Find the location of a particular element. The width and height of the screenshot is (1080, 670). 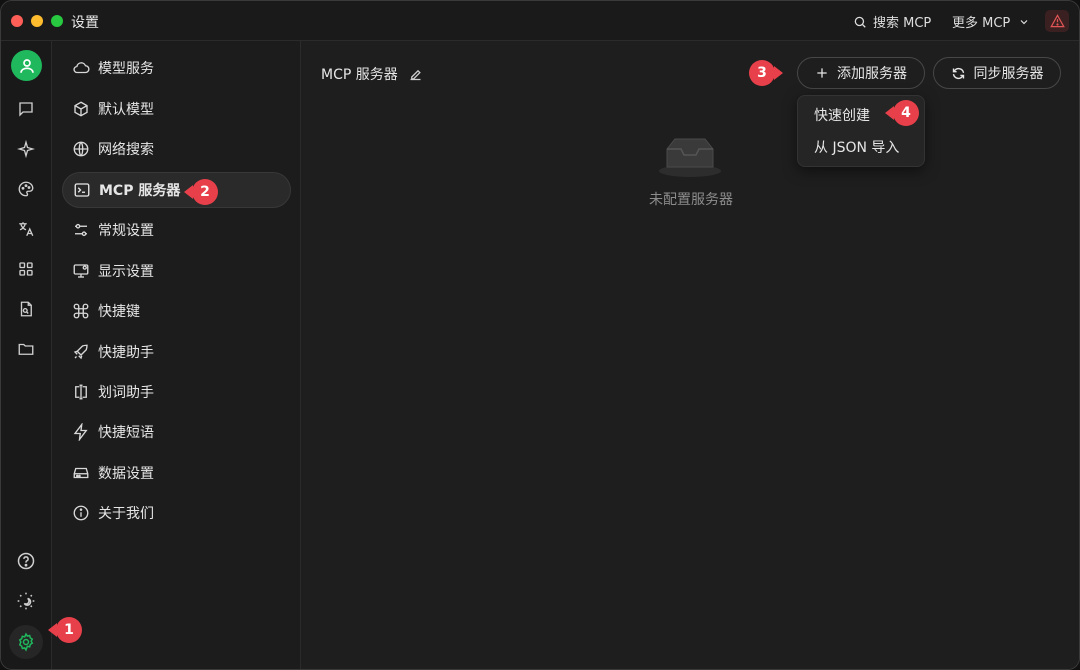

menu-item-label: 网络搜索 is located at coordinates (126, 150).